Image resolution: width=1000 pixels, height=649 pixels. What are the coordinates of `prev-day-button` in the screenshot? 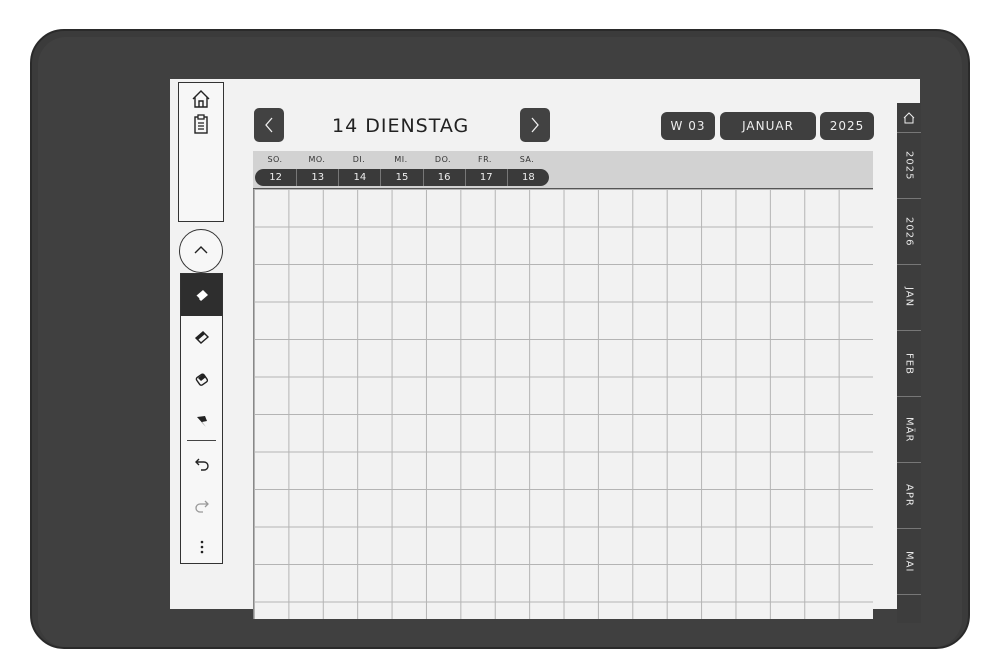 It's located at (269, 125).